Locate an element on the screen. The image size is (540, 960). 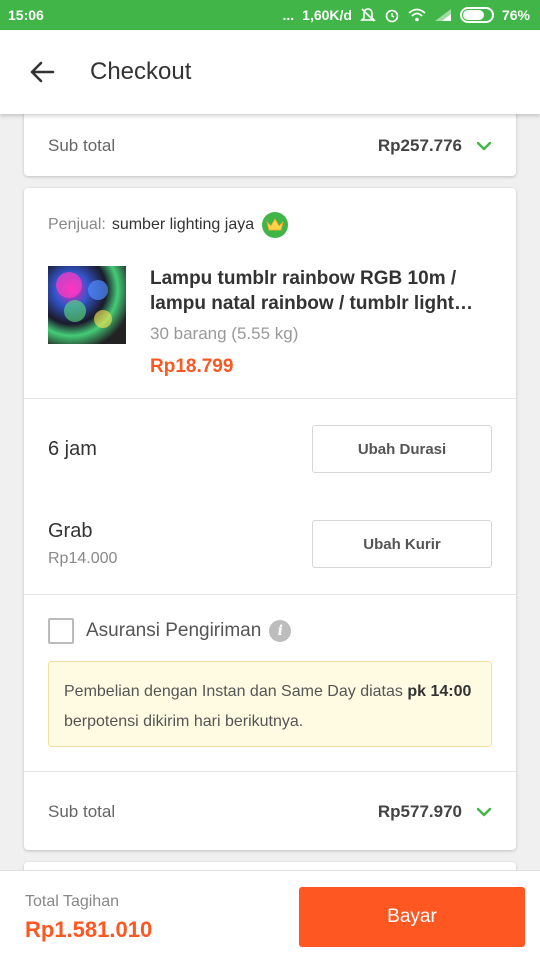
arrow-left-icon is located at coordinates (42, 72).